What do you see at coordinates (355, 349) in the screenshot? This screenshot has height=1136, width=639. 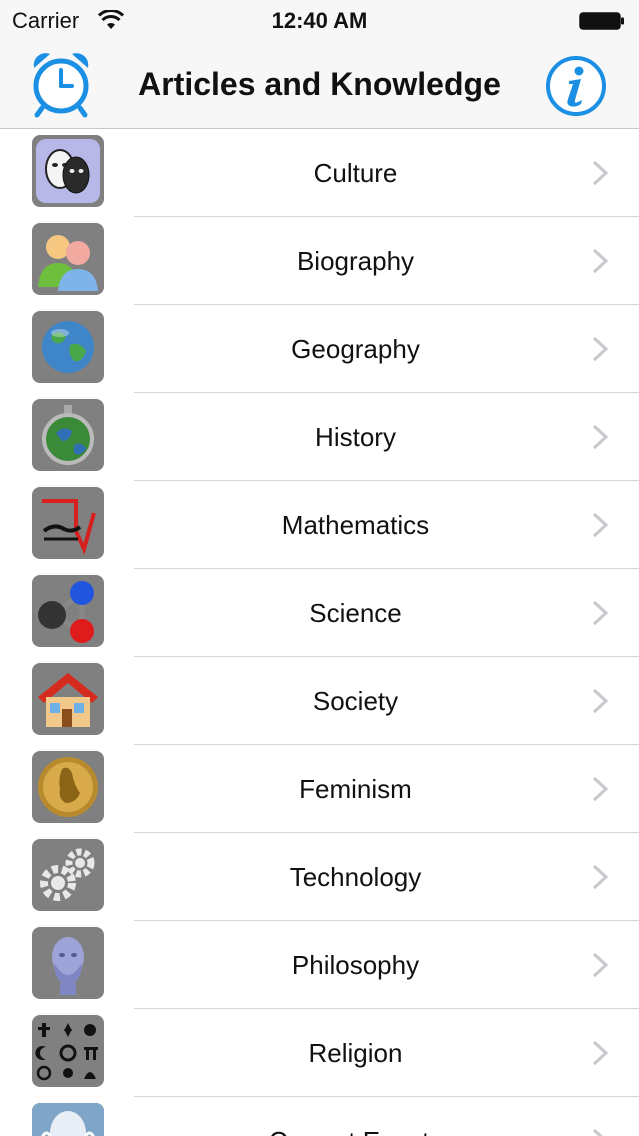 I see `list-item-label: Geography` at bounding box center [355, 349].